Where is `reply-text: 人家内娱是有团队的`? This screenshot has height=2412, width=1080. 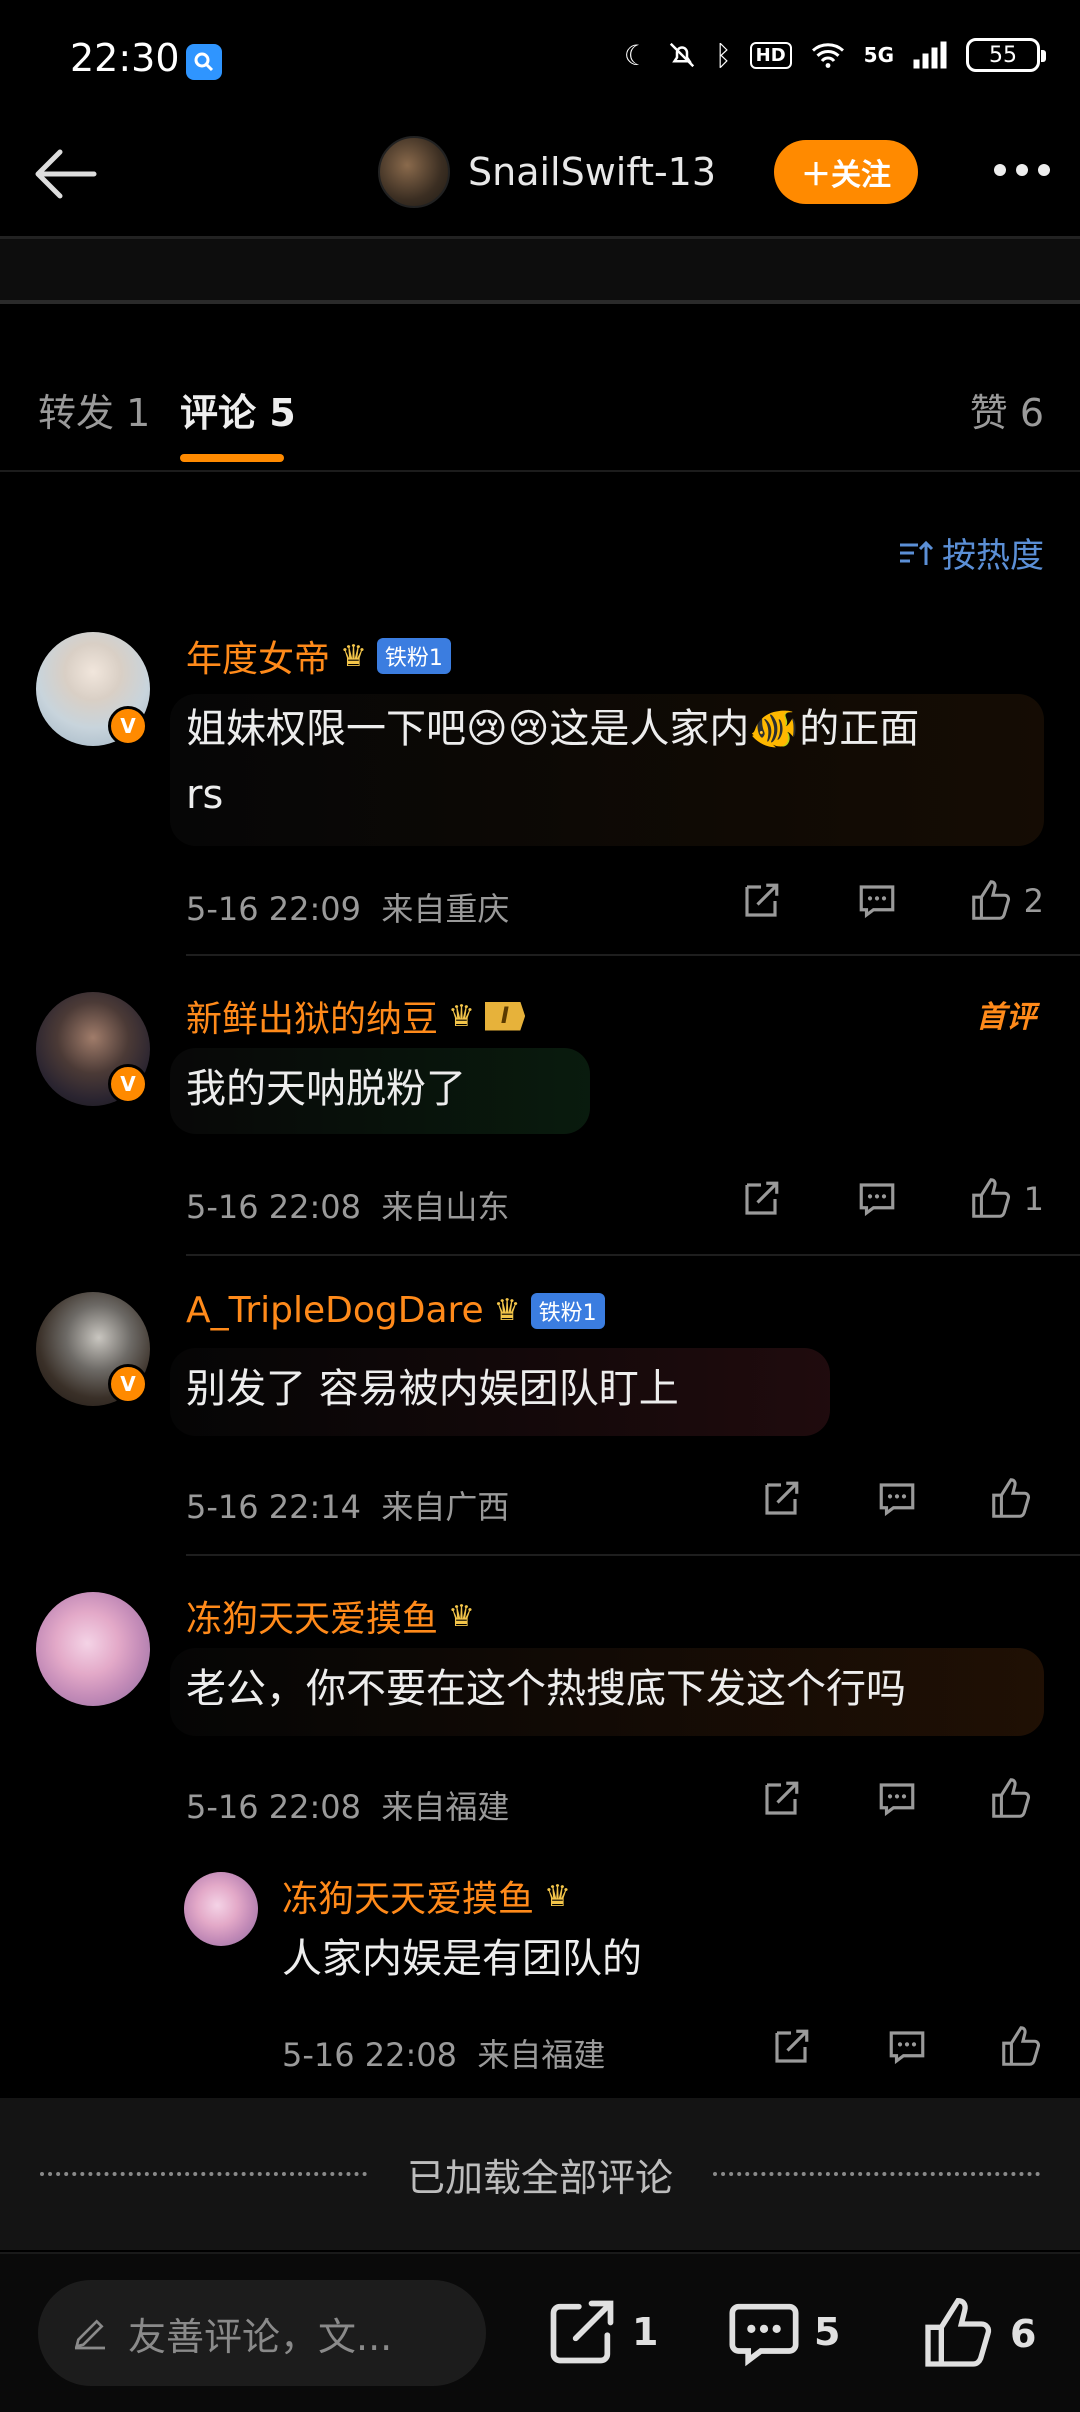 reply-text: 人家内娱是有团队的 is located at coordinates (462, 1959).